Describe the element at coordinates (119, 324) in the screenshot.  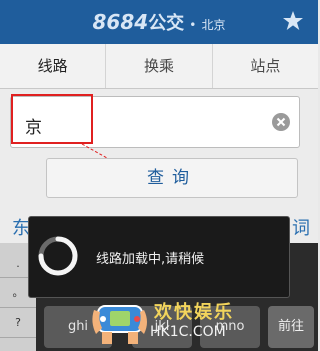
I see `watermark-gamepad-icon` at that location.